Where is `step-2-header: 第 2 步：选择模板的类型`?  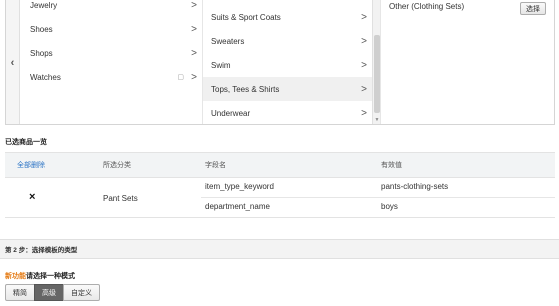 step-2-header: 第 2 步：选择模板的类型 is located at coordinates (279, 249).